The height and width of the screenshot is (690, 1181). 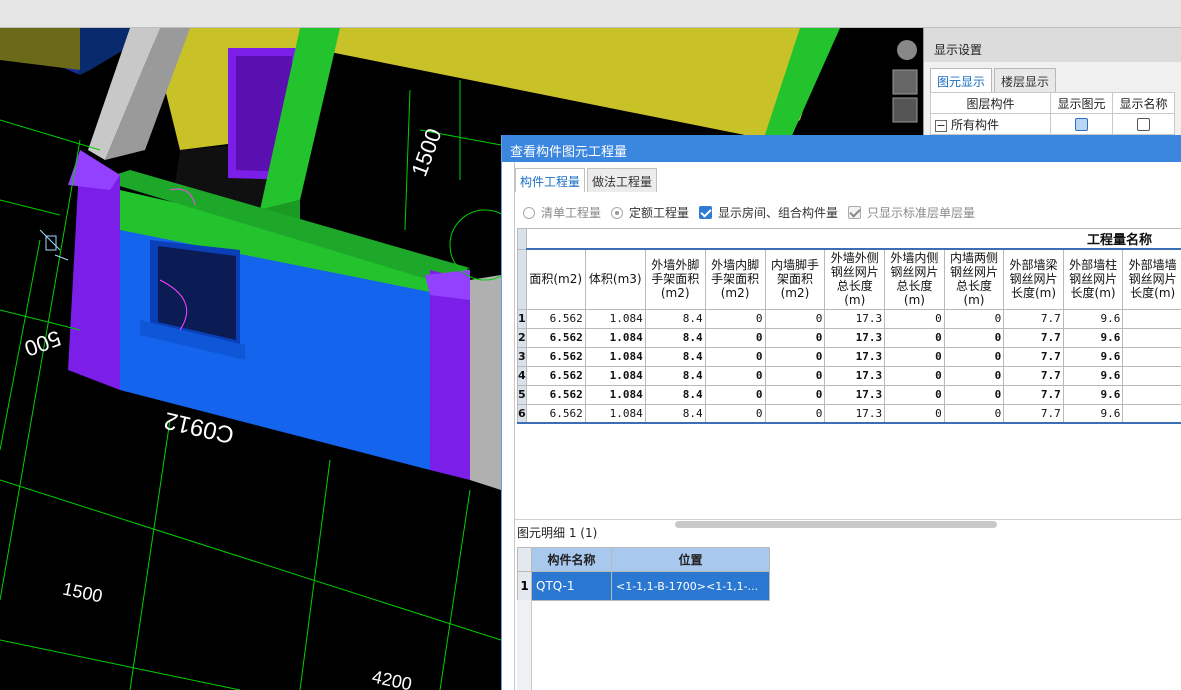 What do you see at coordinates (911, 212) in the screenshot?
I see `option-std-layer-only: 只显示标准层单层量` at bounding box center [911, 212].